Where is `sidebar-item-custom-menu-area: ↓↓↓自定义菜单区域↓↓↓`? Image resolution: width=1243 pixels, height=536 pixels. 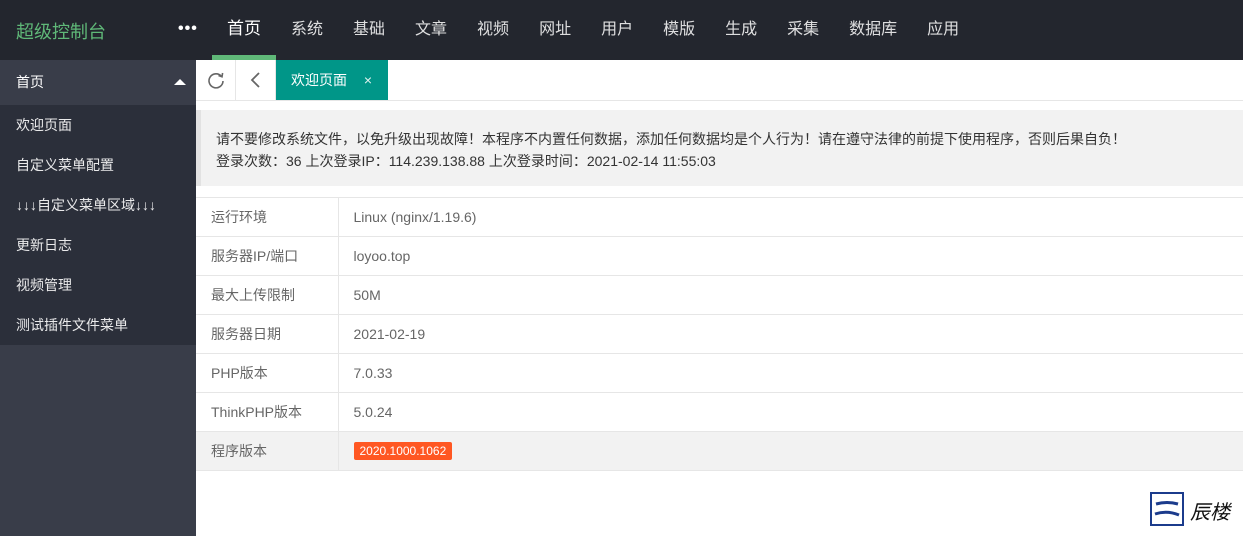
sidebar-item-custom-menu-area: ↓↓↓自定义菜单区域↓↓↓ is located at coordinates (98, 205).